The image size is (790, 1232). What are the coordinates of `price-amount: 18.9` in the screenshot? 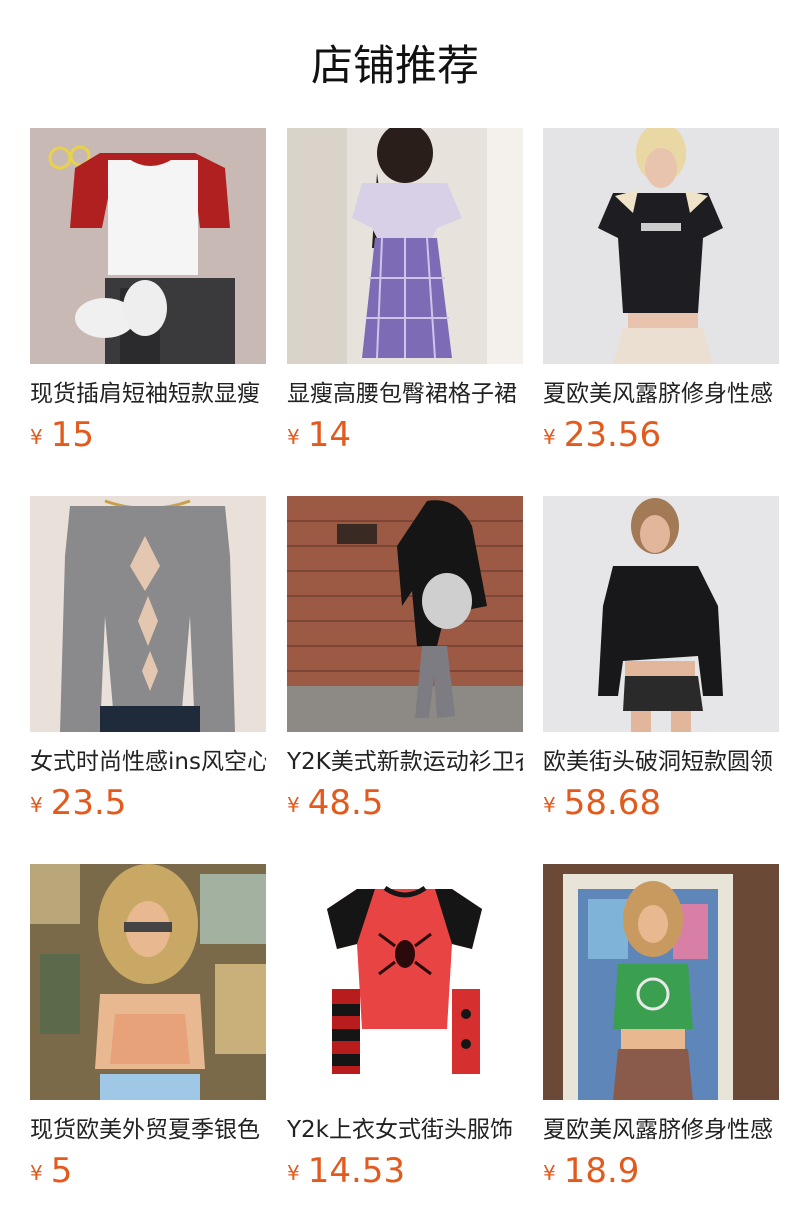 It's located at (601, 1171).